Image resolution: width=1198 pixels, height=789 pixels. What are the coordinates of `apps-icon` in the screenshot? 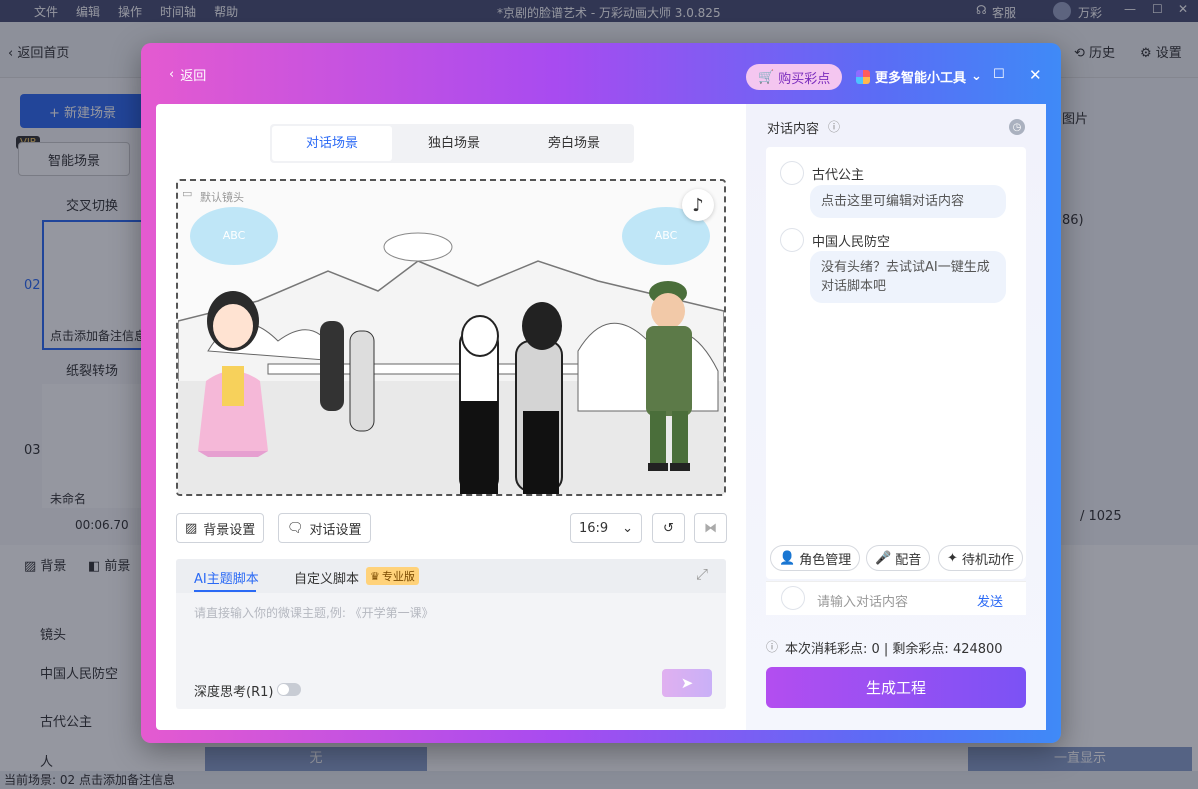 It's located at (863, 76).